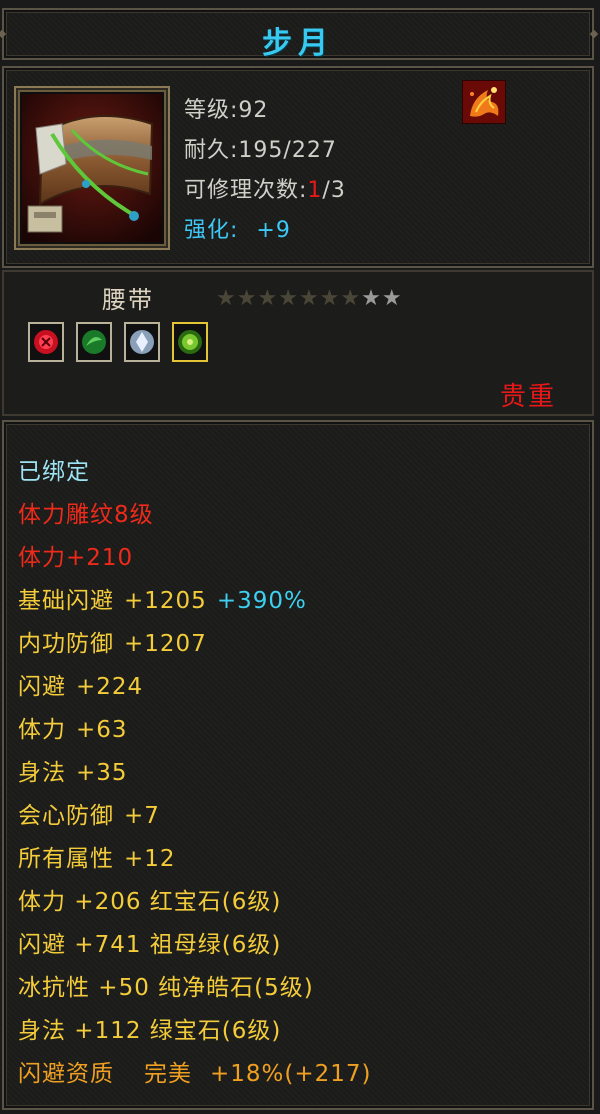  I want to click on agility-label: 身法, so click(42, 773).